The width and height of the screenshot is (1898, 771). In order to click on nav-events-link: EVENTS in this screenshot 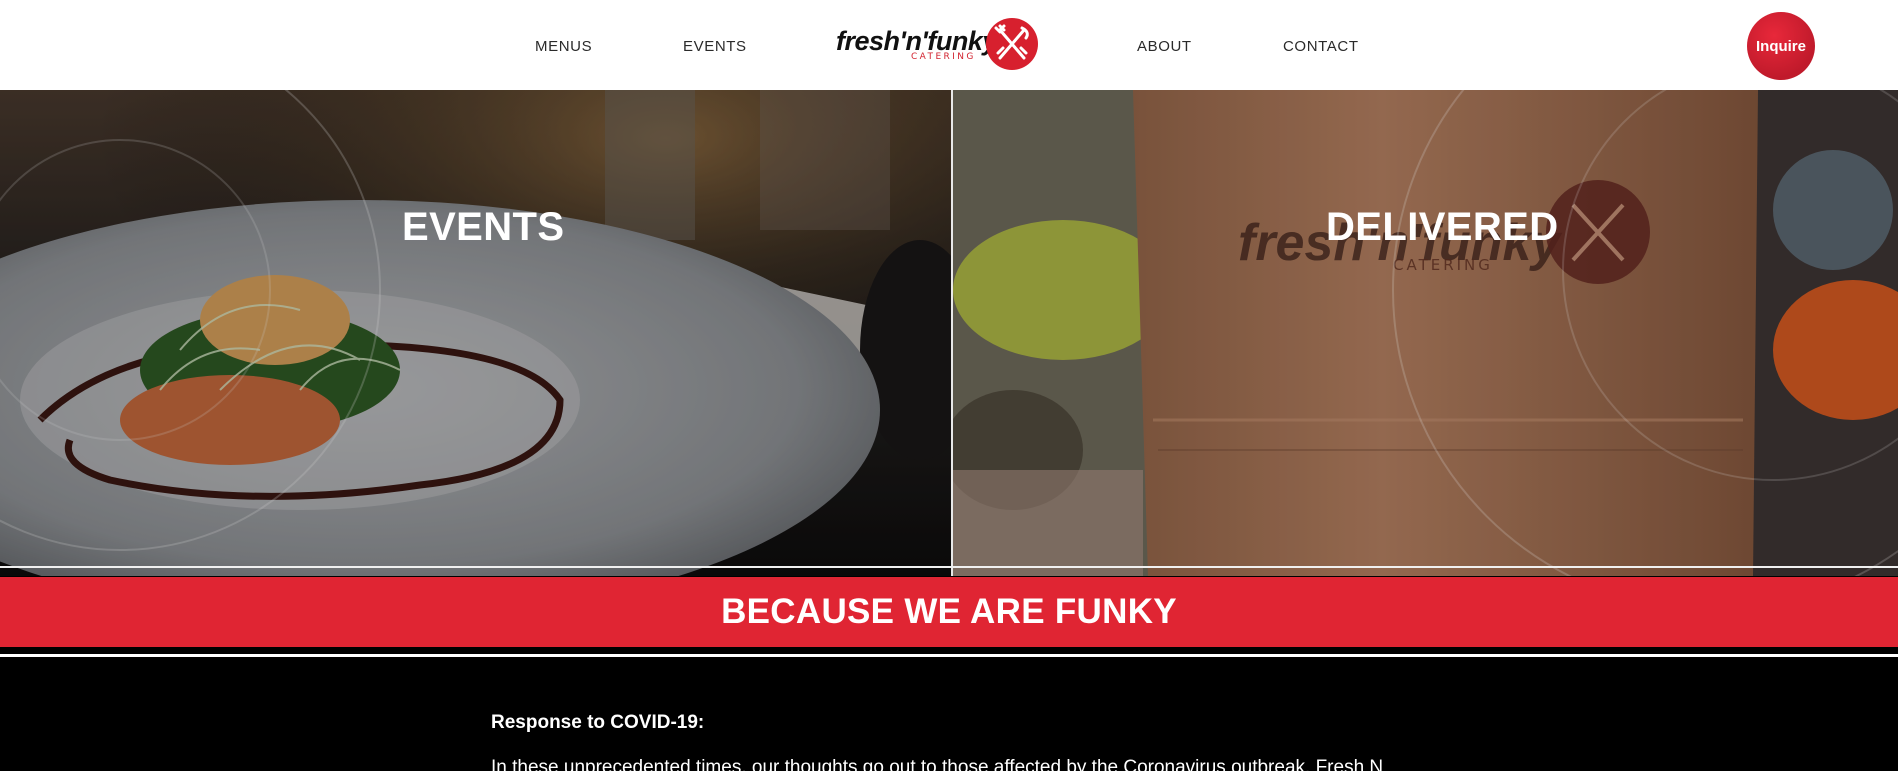, I will do `click(715, 46)`.